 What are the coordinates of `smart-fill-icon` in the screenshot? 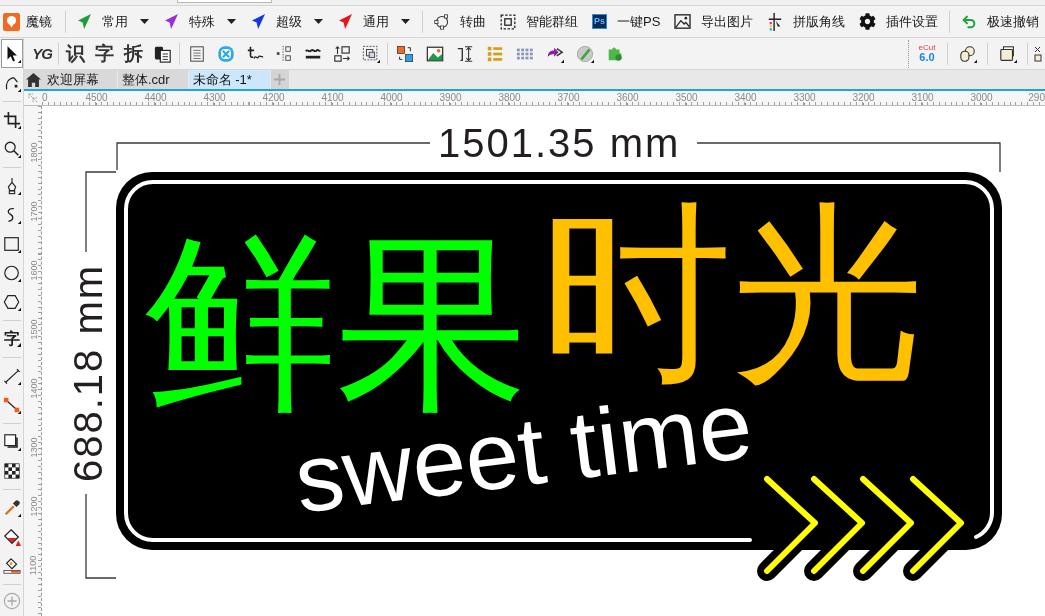 It's located at (11, 565).